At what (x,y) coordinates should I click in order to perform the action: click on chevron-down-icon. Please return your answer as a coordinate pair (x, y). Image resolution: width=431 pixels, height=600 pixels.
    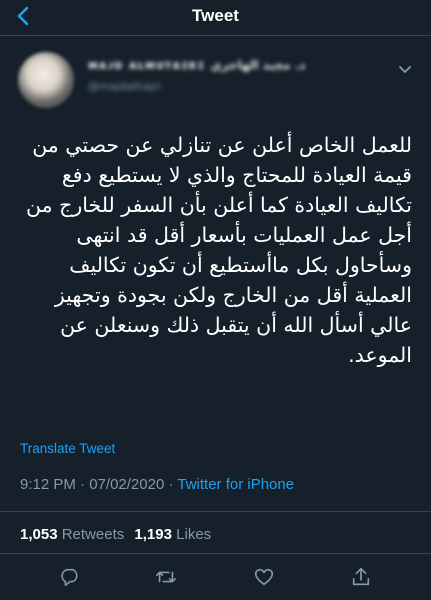
    Looking at the image, I should click on (405, 69).